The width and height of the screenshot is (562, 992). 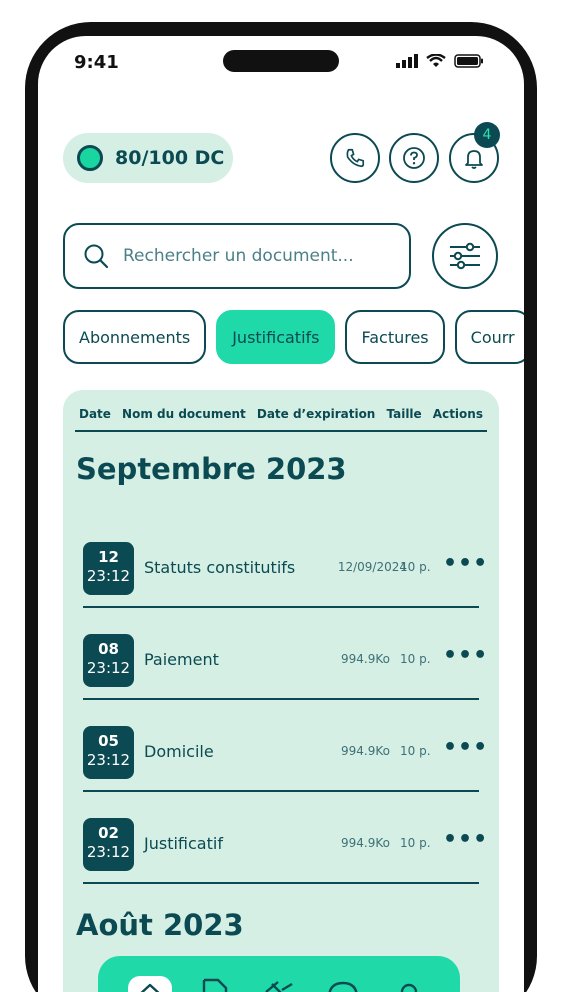 I want to click on date-badge: 05 23:12, so click(x=108, y=752).